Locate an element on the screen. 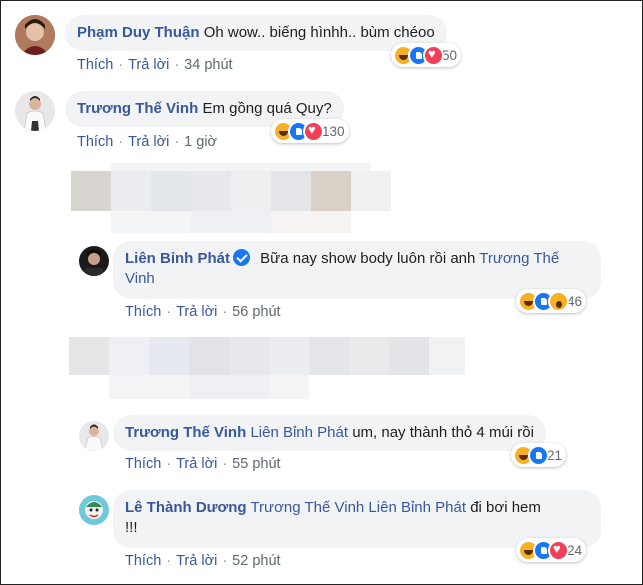  reaction-summary: 46 is located at coordinates (551, 301).